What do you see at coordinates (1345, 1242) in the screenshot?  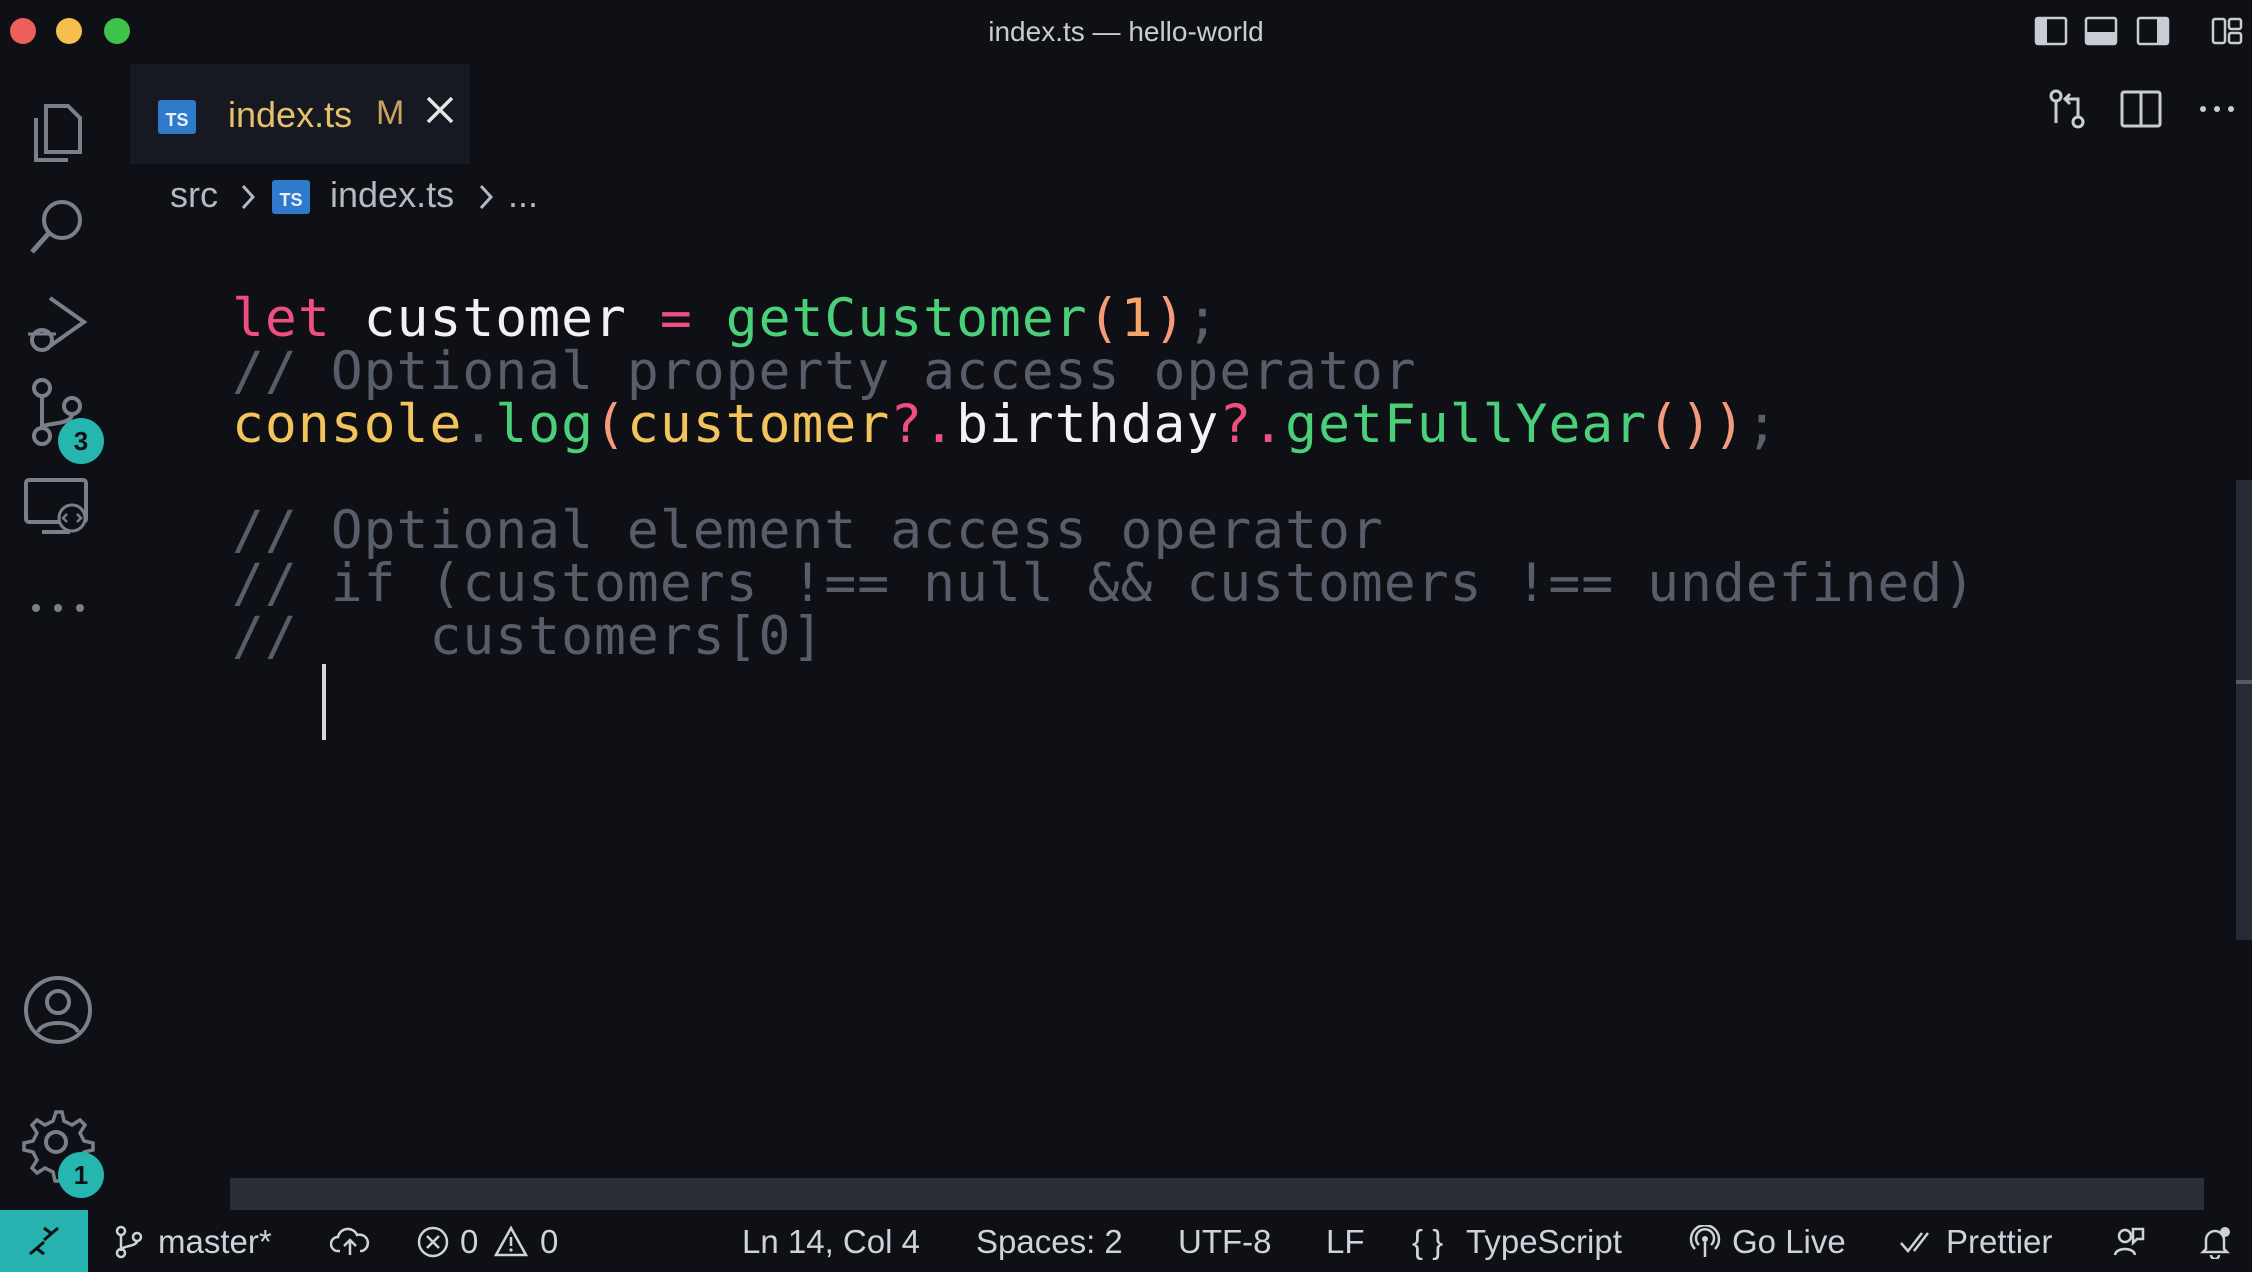 I see `line-ending: LF` at bounding box center [1345, 1242].